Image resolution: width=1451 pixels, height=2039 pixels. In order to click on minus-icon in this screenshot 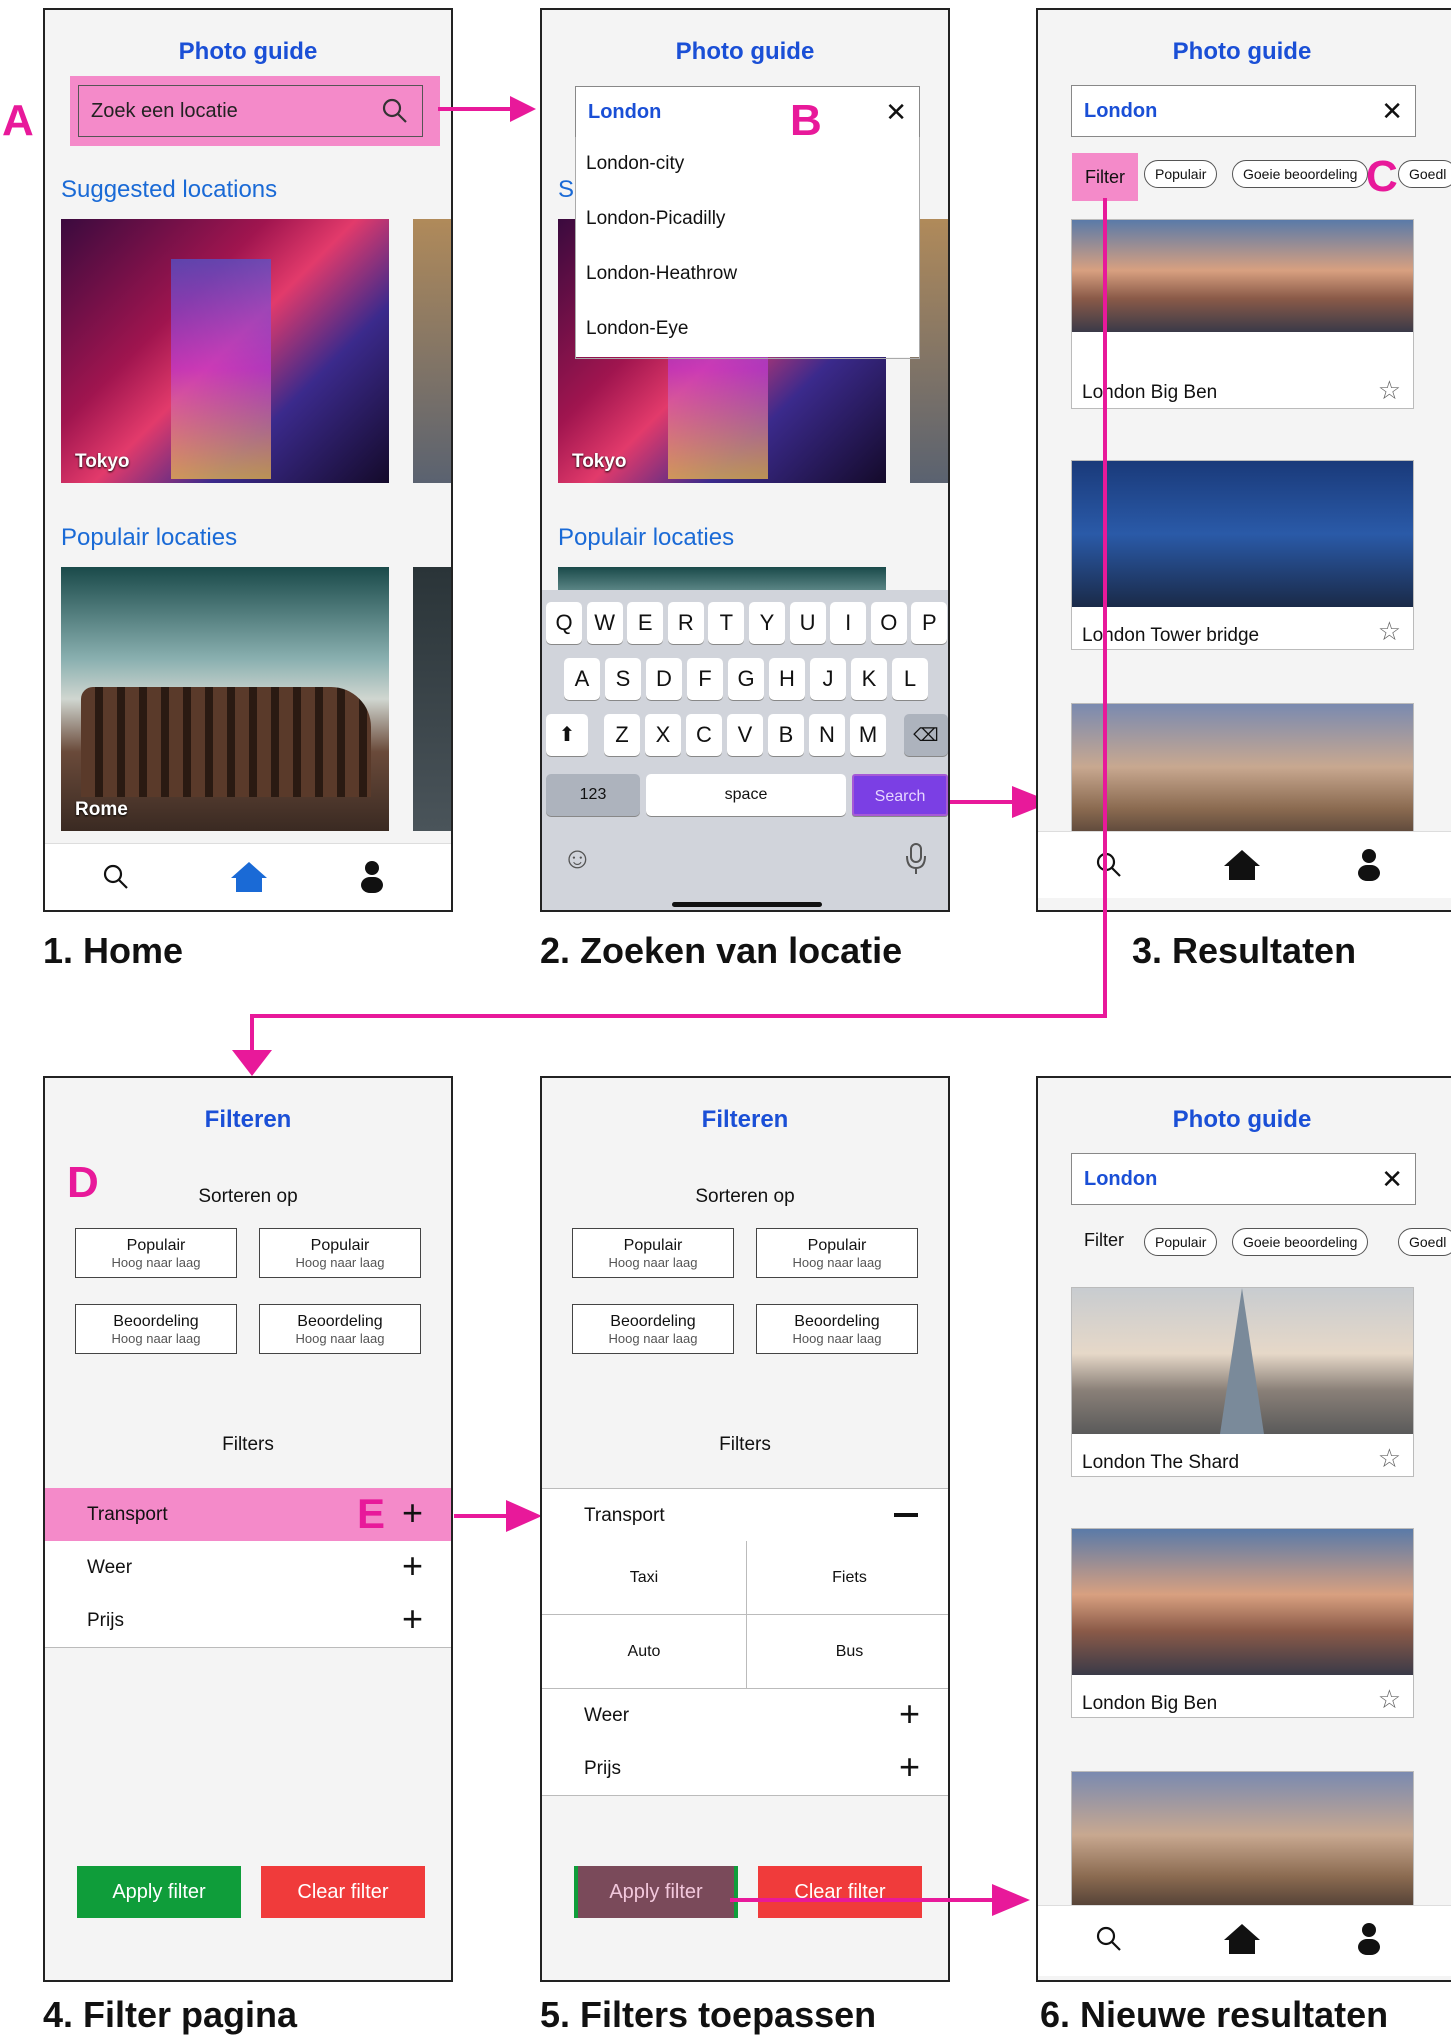, I will do `click(906, 1515)`.